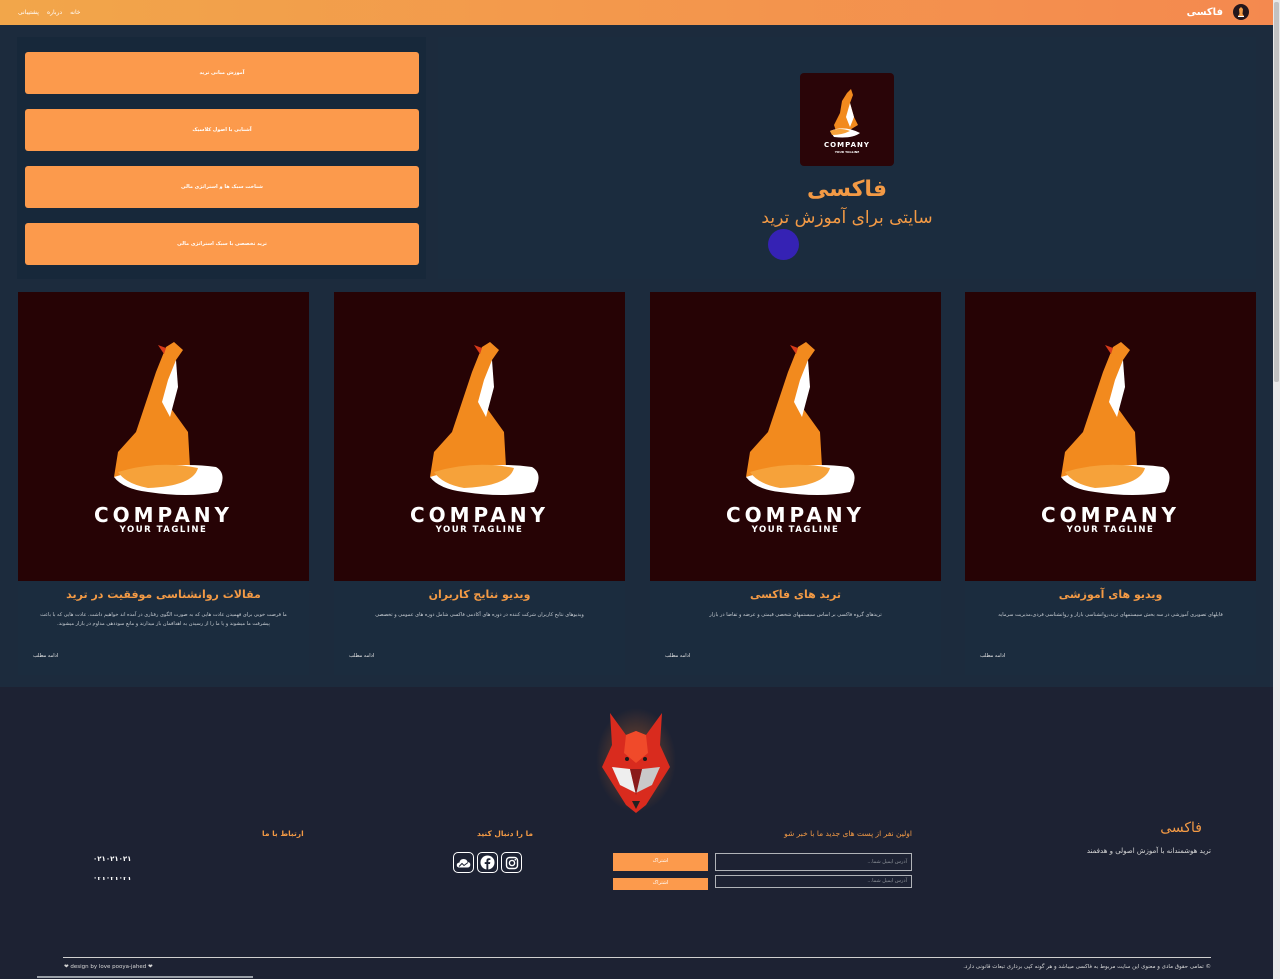 Image resolution: width=1280 pixels, height=979 pixels. What do you see at coordinates (1204, 12) in the screenshot?
I see `nav-brand-title: فاکسی` at bounding box center [1204, 12].